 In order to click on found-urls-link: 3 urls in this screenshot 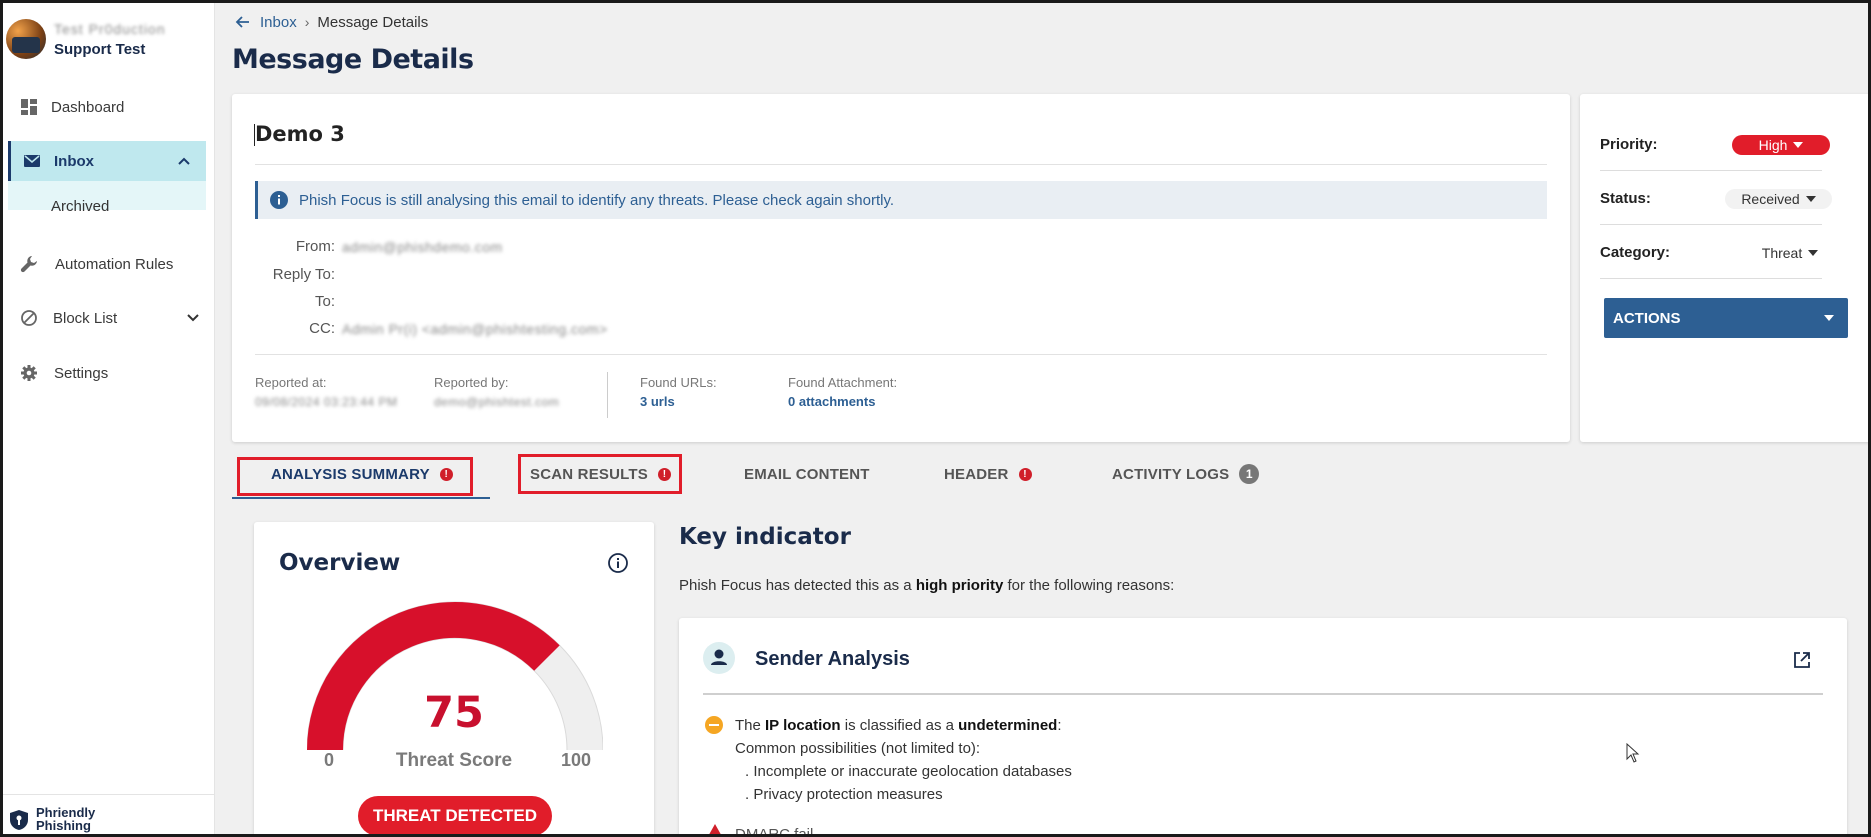, I will do `click(657, 401)`.